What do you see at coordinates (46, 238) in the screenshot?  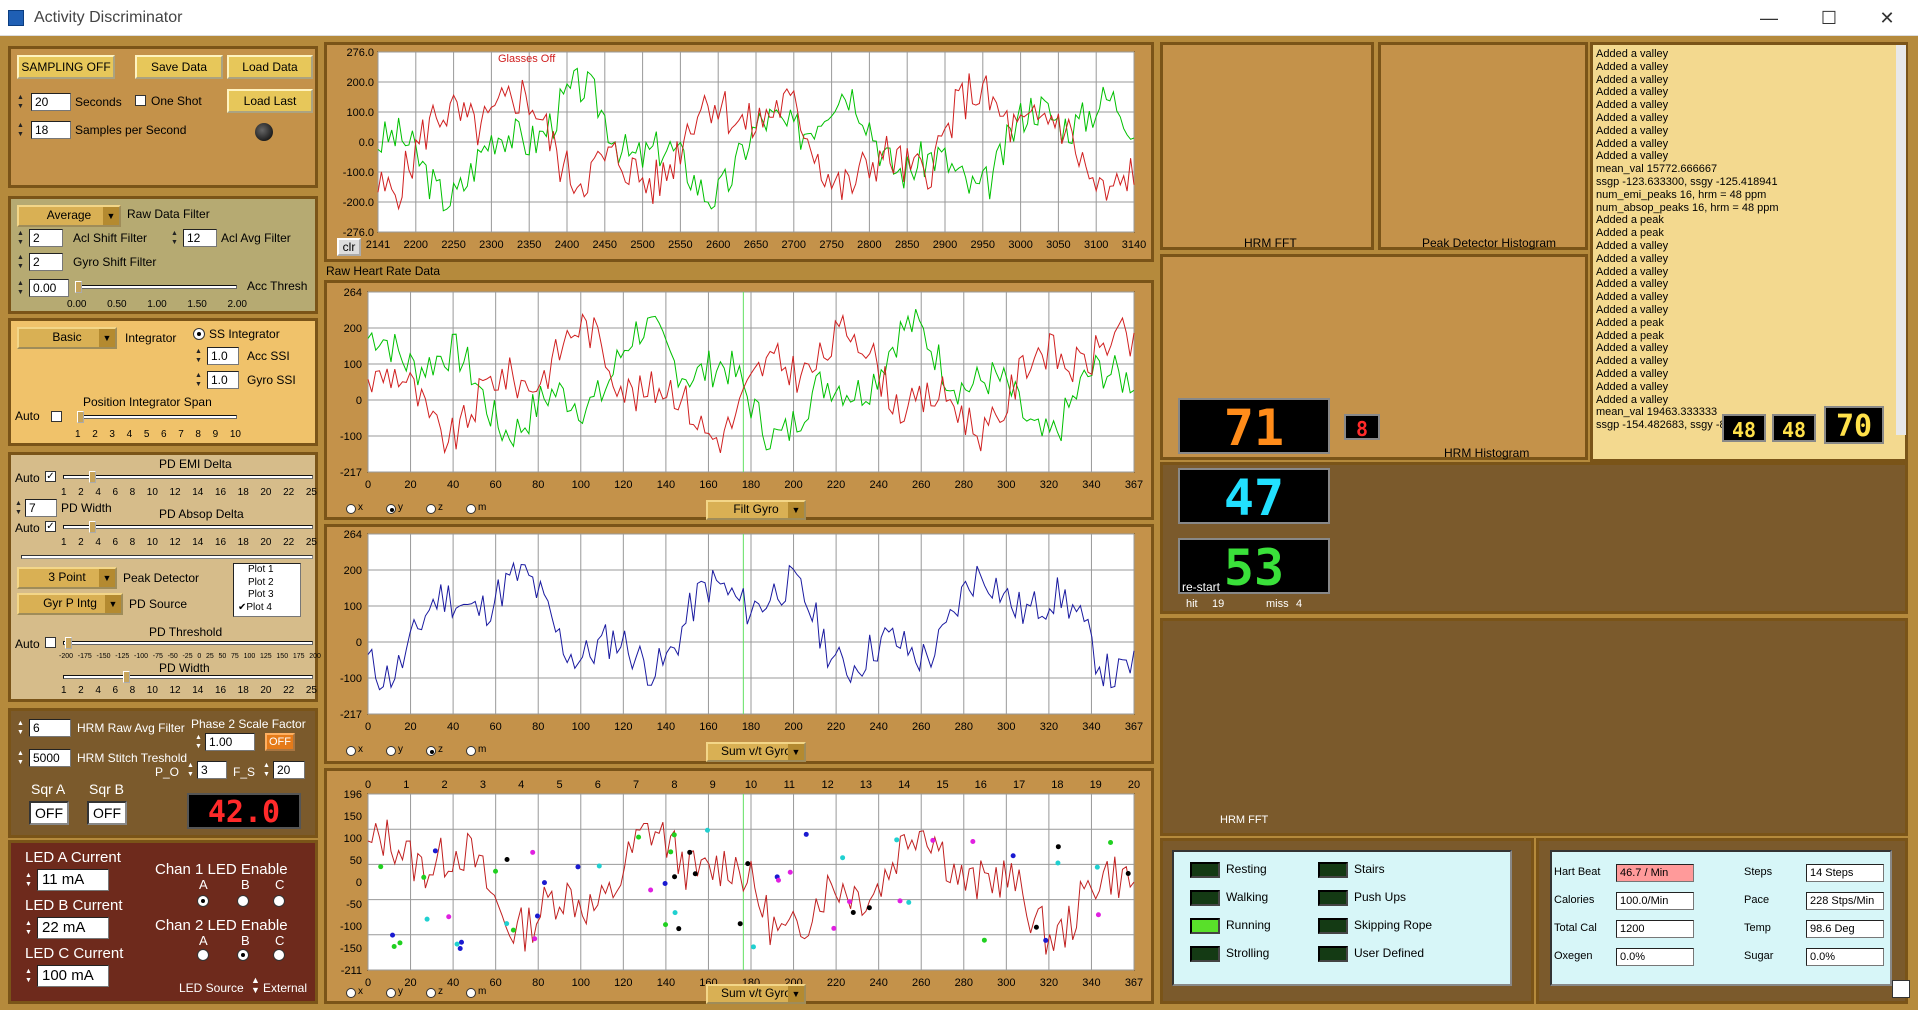 I see `acl-shift-input: 2` at bounding box center [46, 238].